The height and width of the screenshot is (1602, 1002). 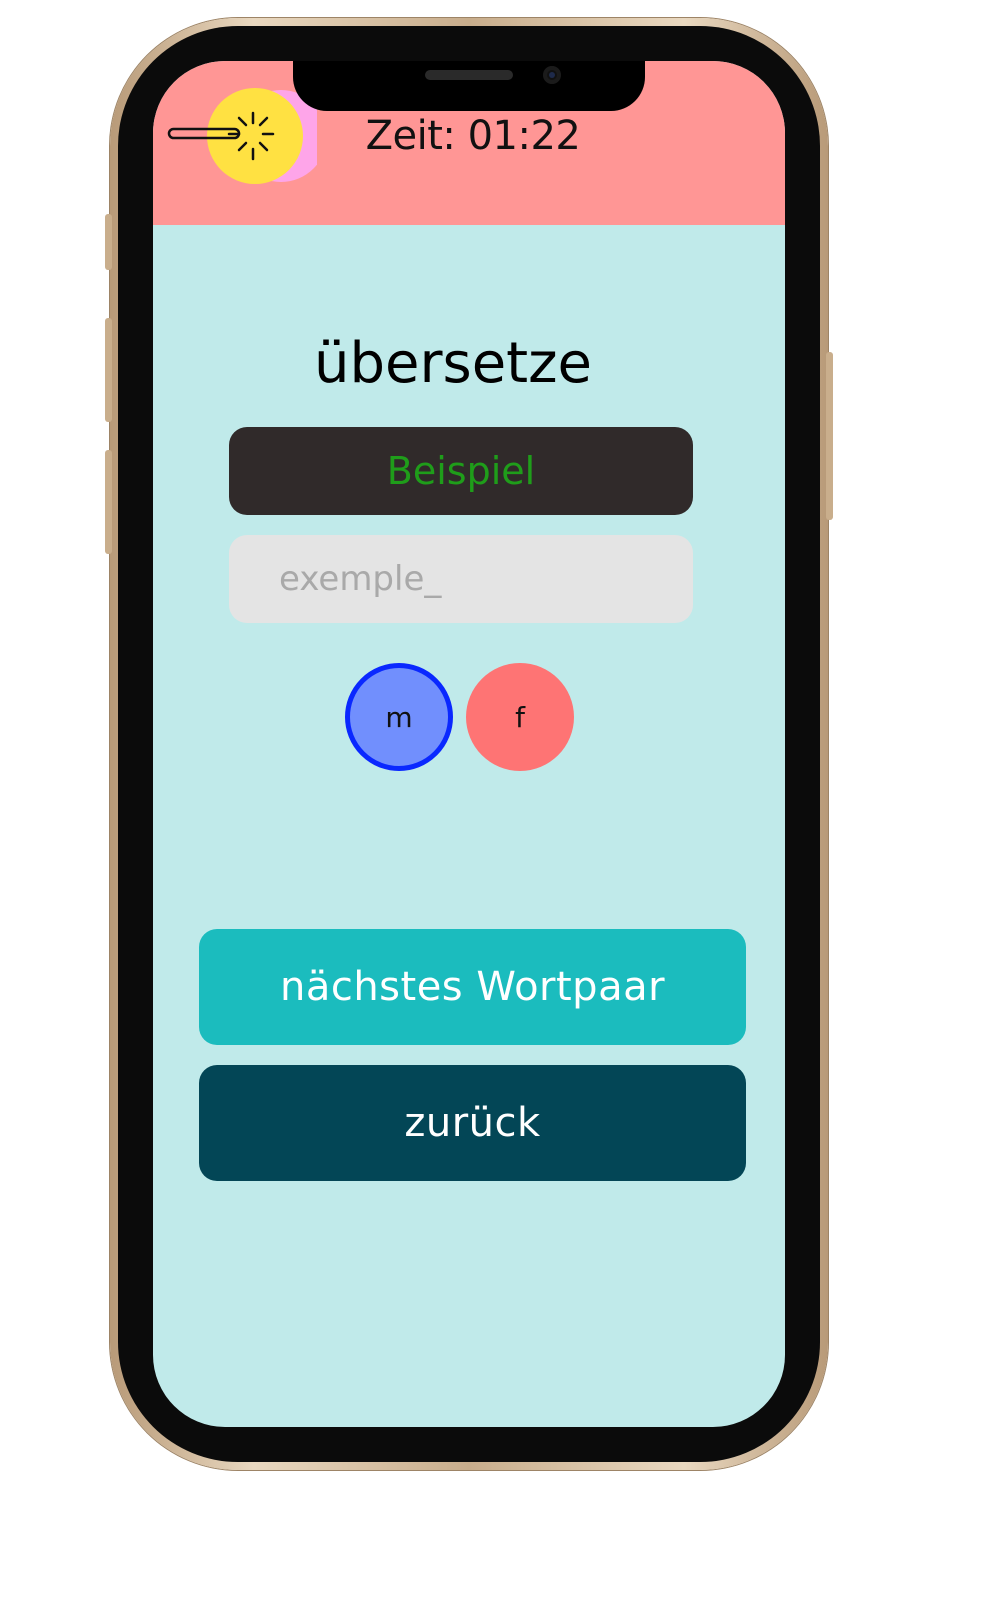 What do you see at coordinates (453, 363) in the screenshot?
I see `exercise-title: übersetze` at bounding box center [453, 363].